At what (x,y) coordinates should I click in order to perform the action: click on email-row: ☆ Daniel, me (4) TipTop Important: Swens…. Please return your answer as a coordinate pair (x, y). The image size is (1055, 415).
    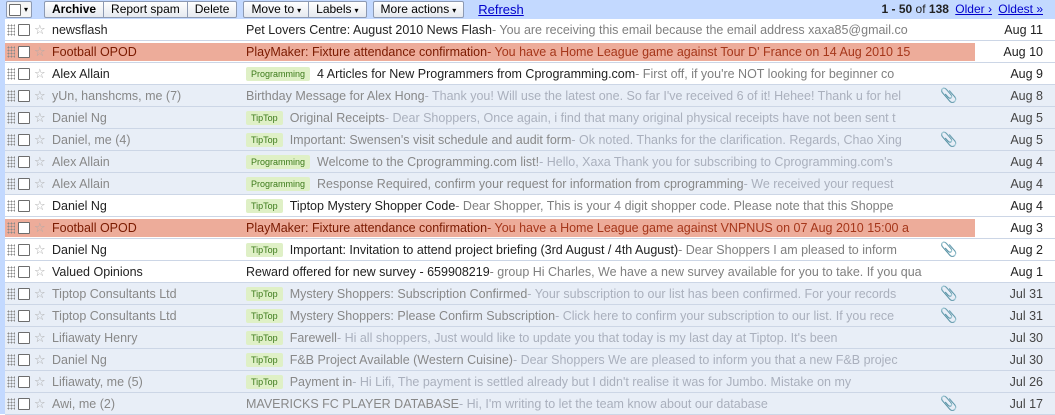
    Looking at the image, I should click on (530, 140).